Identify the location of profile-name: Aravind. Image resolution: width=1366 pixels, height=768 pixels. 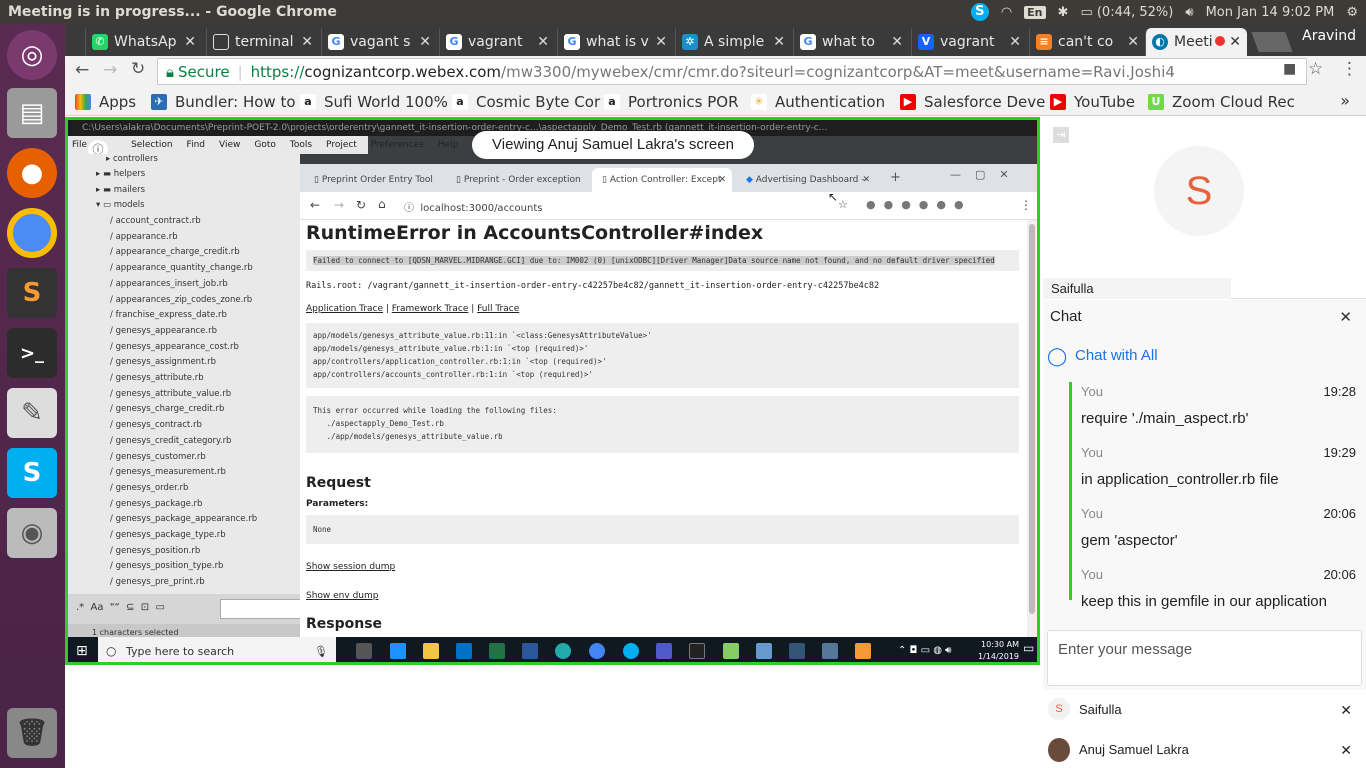
(1329, 36).